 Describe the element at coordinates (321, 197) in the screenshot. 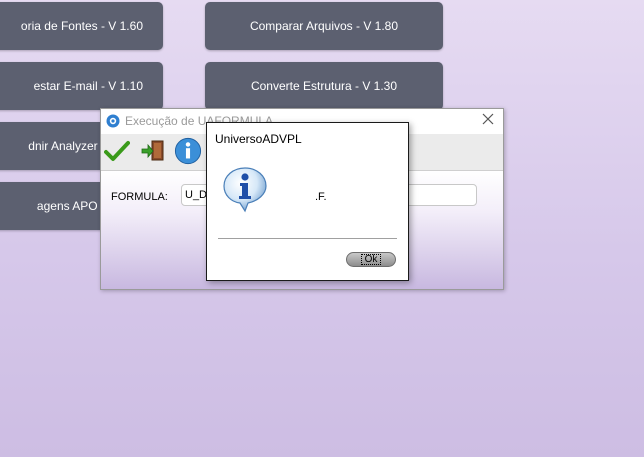

I see `message-text: .F.` at that location.